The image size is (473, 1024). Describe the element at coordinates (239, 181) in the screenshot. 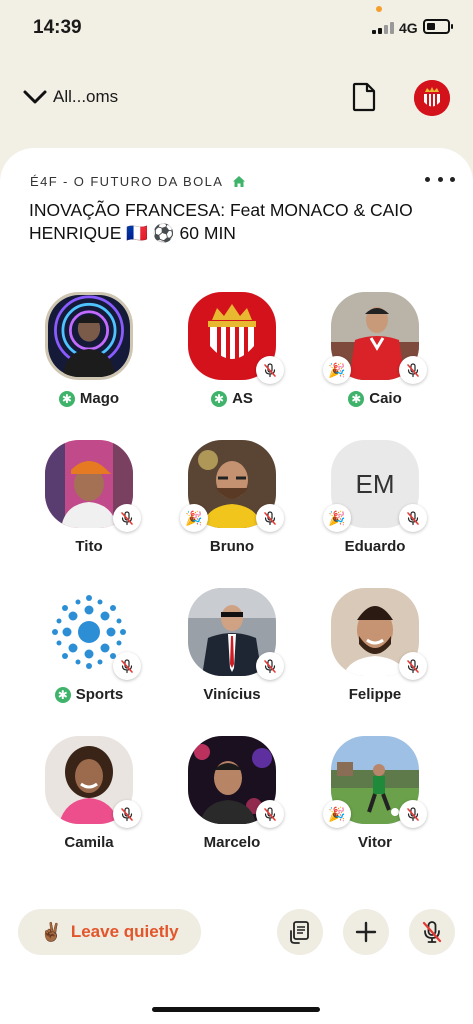

I see `house-icon` at that location.